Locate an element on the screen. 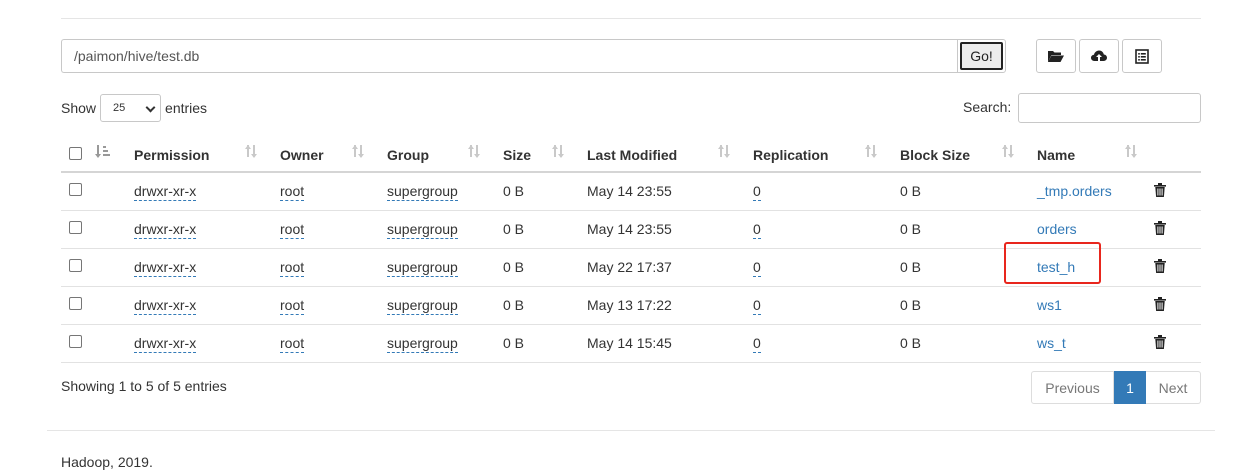 This screenshot has width=1246, height=470. file-name-link: orders is located at coordinates (1057, 229).